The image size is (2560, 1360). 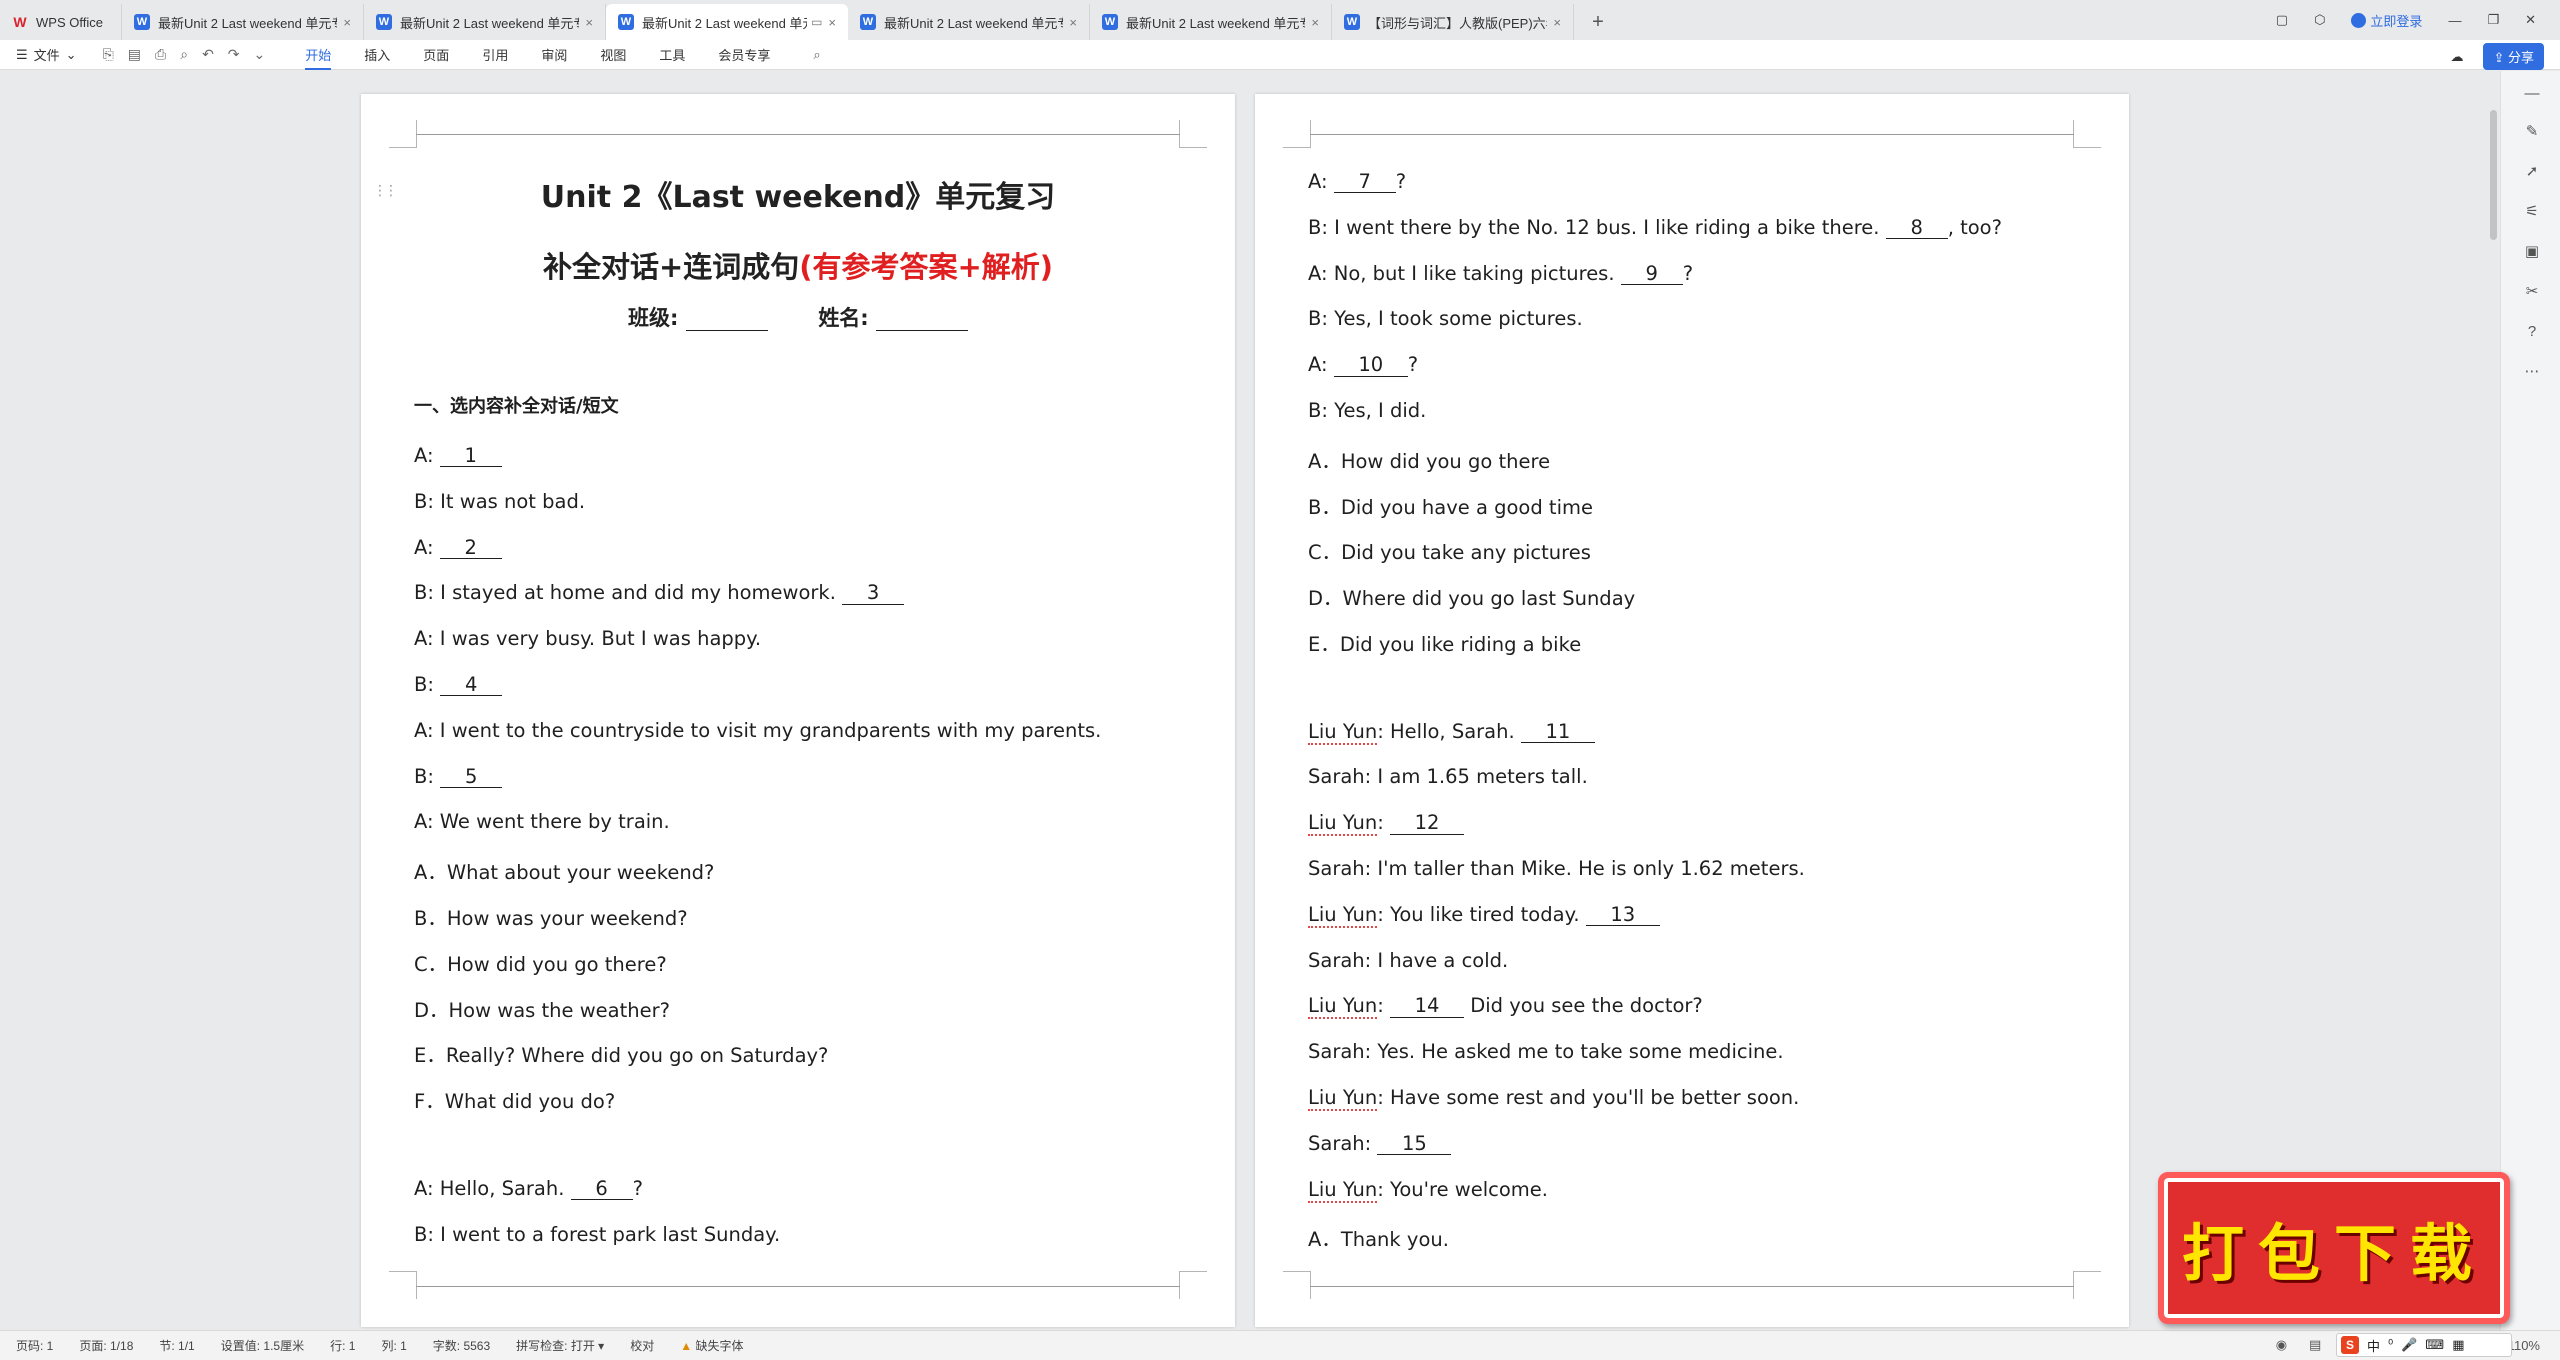 I want to click on file-menu-button: ☰ 文件 ⌄, so click(x=46, y=54).